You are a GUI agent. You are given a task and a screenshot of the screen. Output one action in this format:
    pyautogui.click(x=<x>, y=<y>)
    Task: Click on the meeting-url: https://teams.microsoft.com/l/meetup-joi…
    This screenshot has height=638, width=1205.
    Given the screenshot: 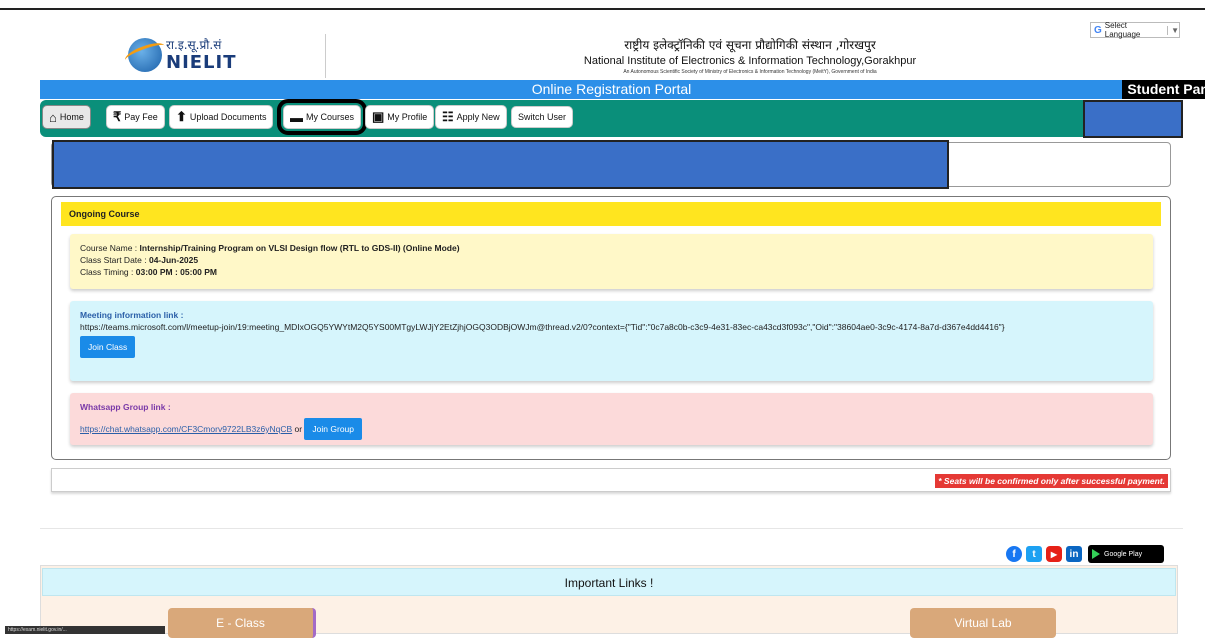 What is the action you would take?
    pyautogui.click(x=610, y=327)
    